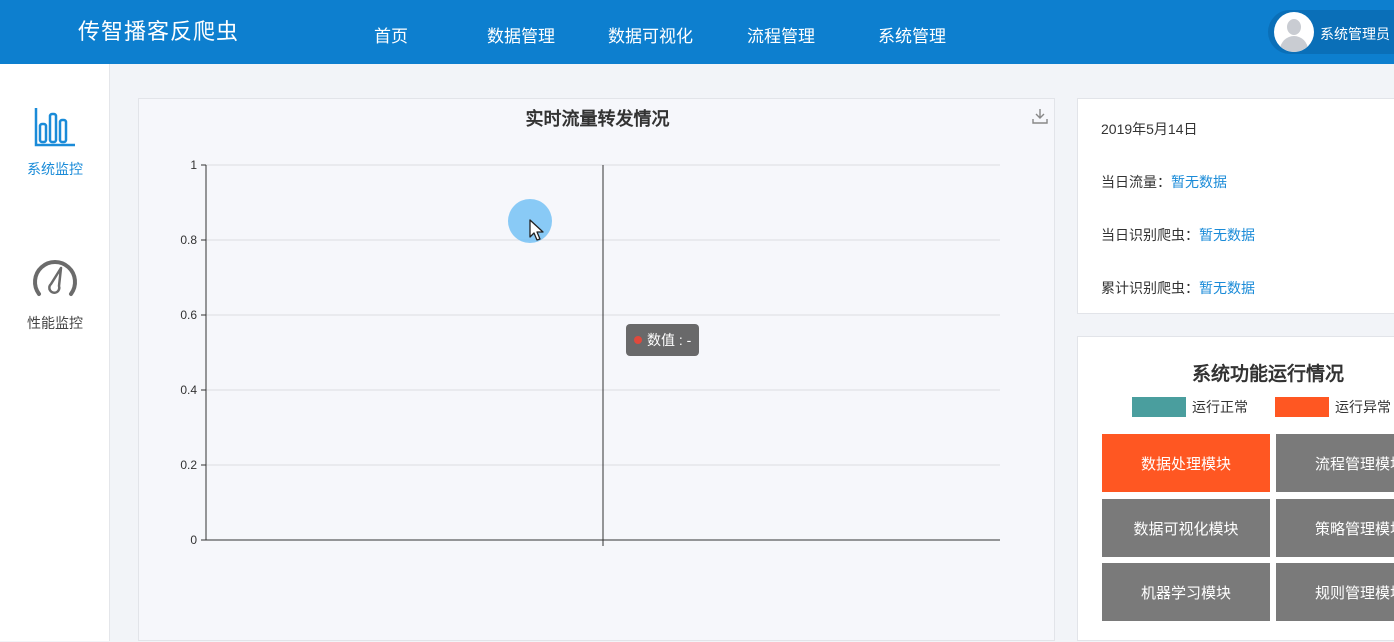  What do you see at coordinates (188, 240) in the screenshot?
I see `y-tick-label: 0.8` at bounding box center [188, 240].